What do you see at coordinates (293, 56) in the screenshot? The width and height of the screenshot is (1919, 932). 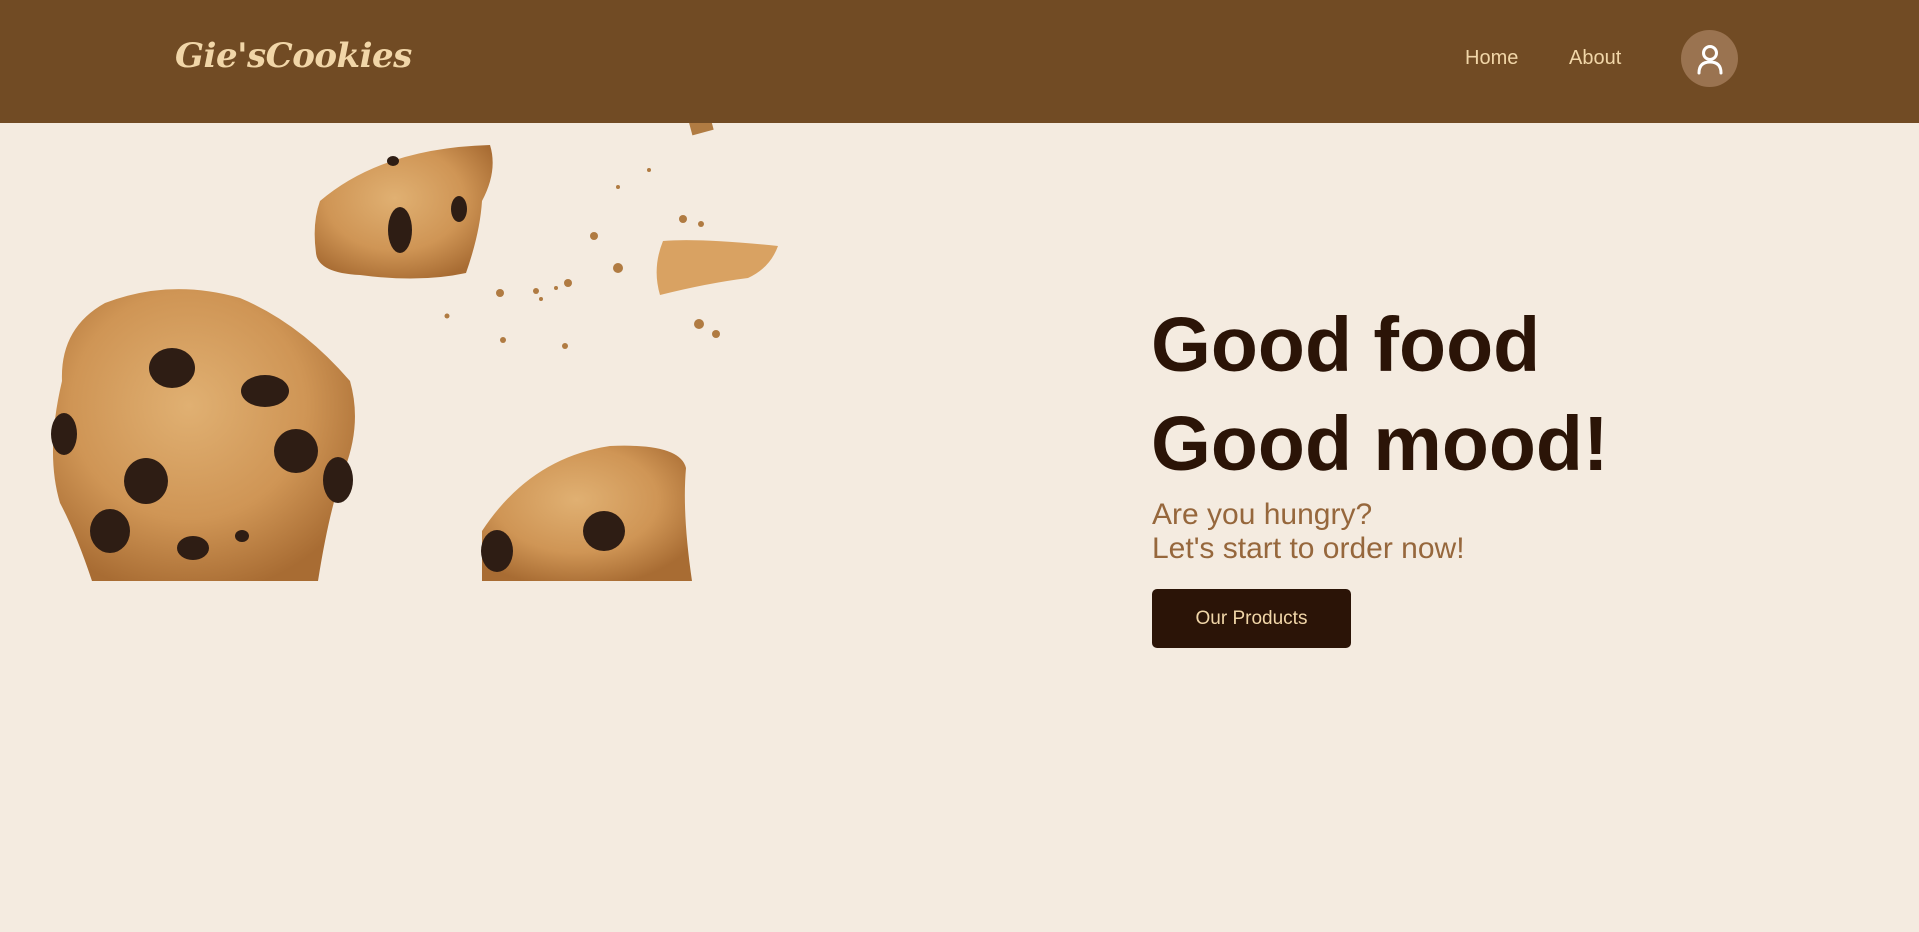 I see `brand-logo: Gie'sCookies` at bounding box center [293, 56].